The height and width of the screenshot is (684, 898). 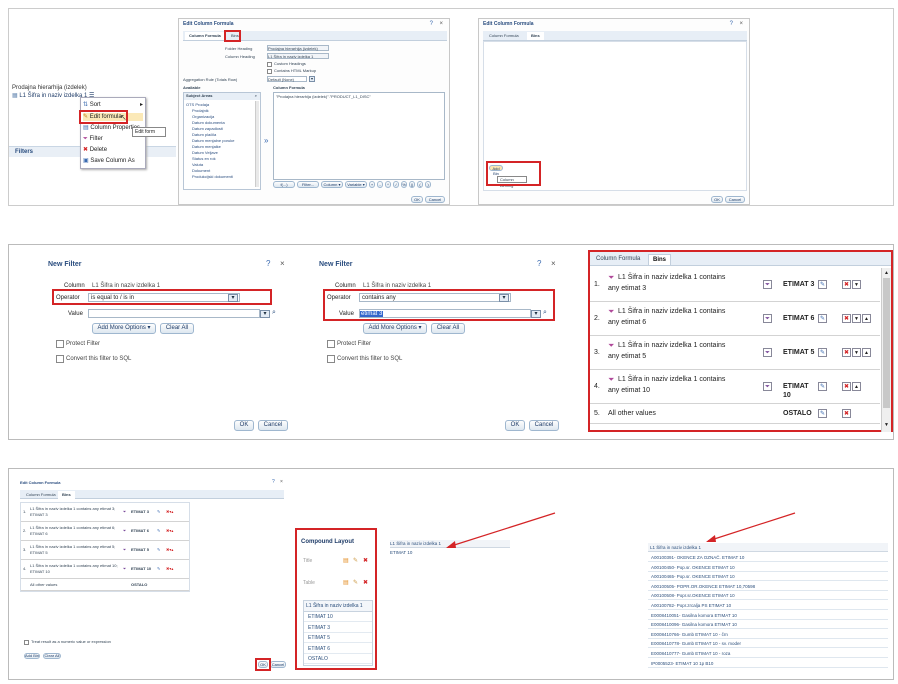 I want to click on arrow-right-head, so click(x=711, y=538).